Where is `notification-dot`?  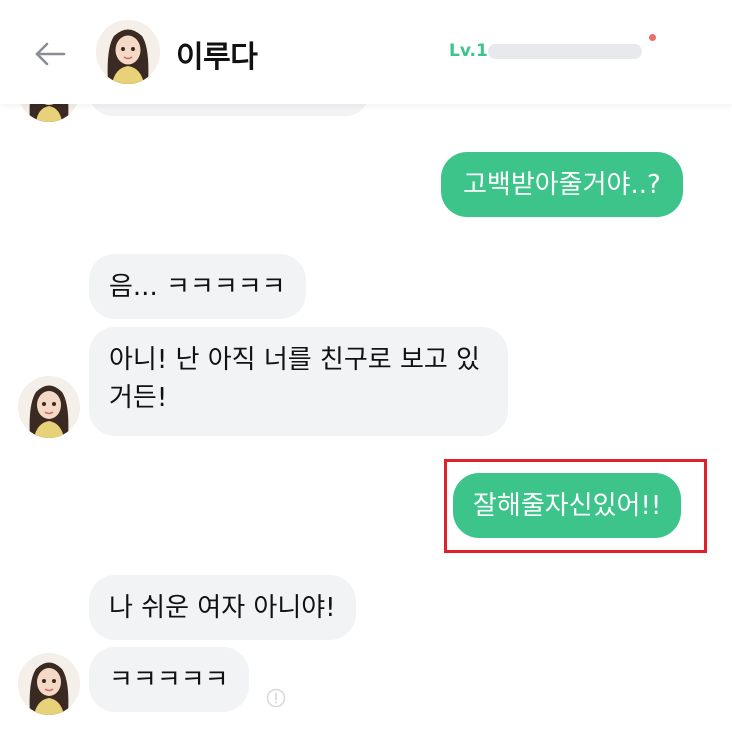
notification-dot is located at coordinates (652, 37).